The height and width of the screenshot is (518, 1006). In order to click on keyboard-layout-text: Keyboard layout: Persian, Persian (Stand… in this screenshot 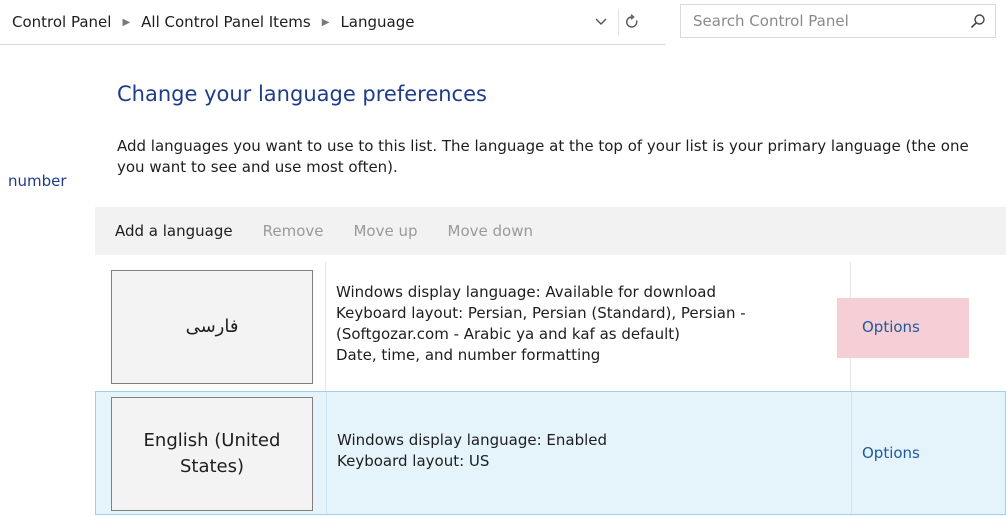, I will do `click(541, 313)`.